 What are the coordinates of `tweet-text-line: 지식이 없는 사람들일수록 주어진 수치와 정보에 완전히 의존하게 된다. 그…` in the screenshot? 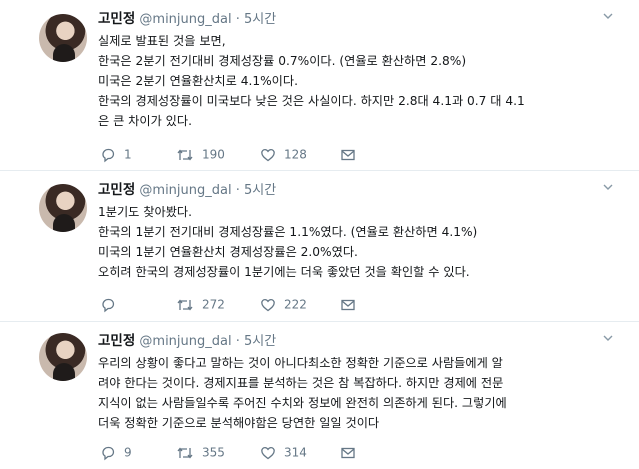 It's located at (302, 403).